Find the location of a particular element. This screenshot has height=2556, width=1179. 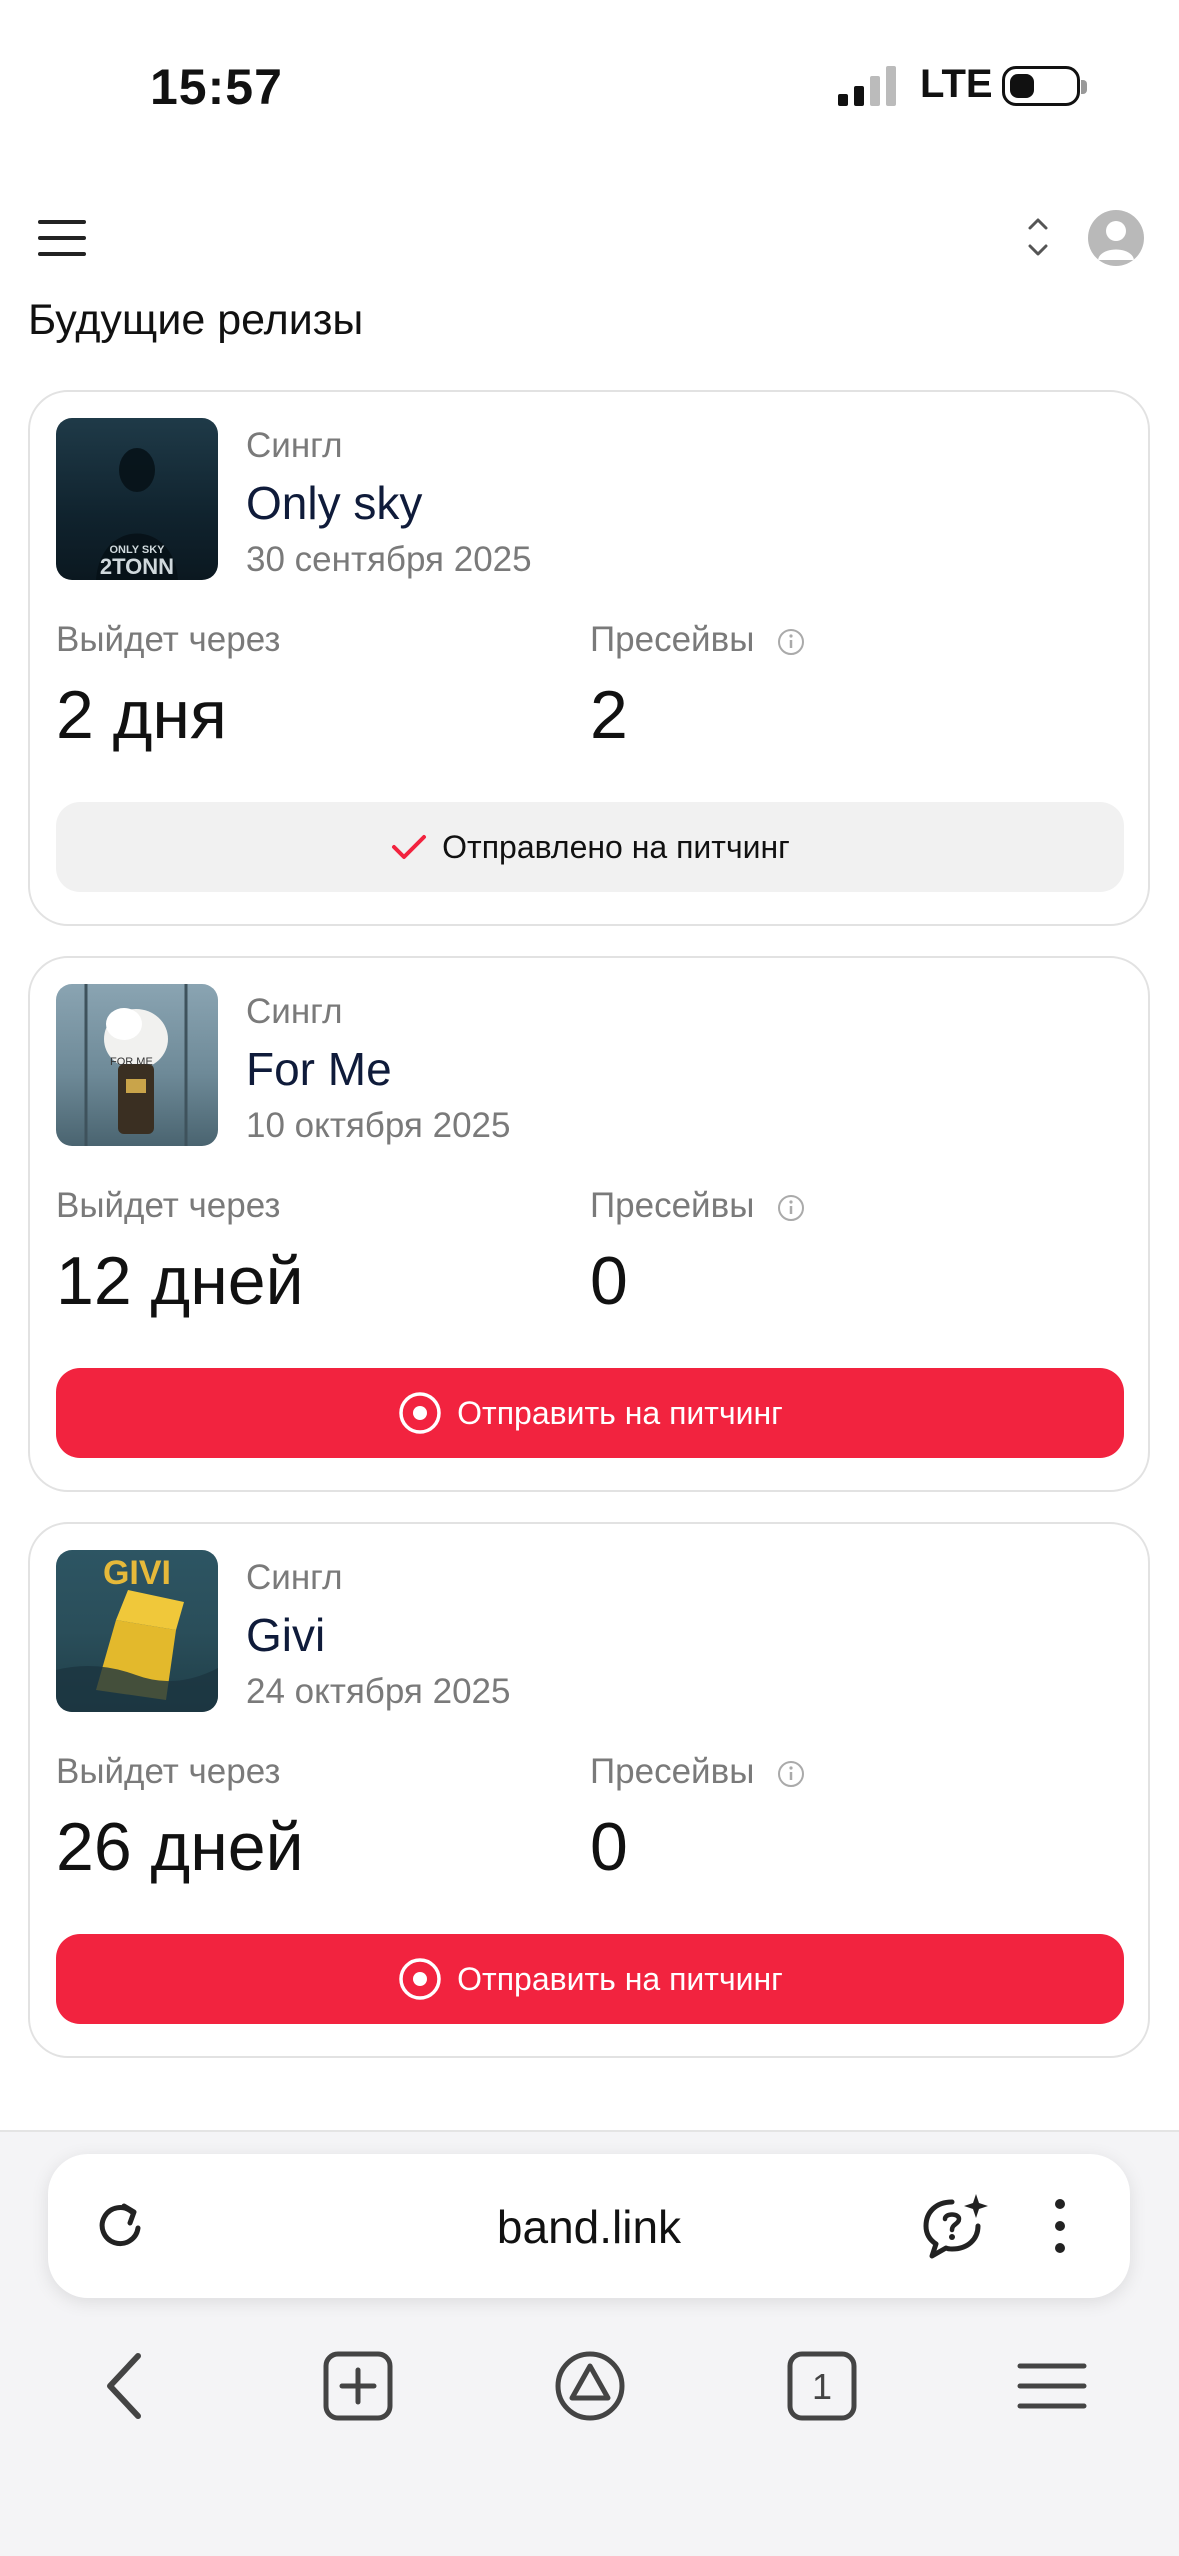

more-vertical-icon is located at coordinates (1060, 2226).